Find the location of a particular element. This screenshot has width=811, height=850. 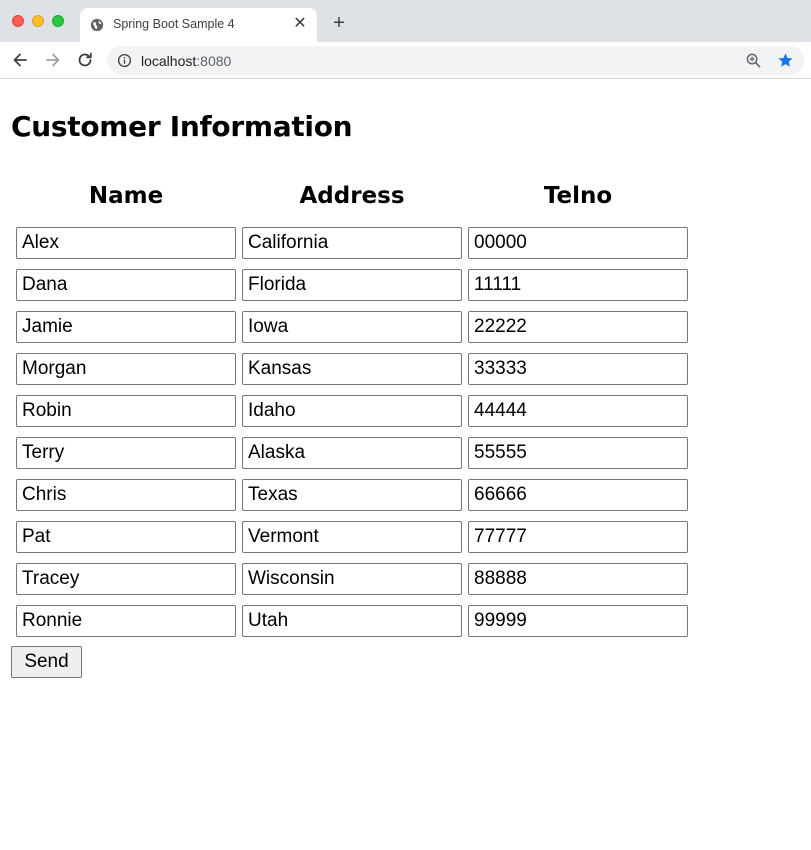

info-icon is located at coordinates (124, 60).